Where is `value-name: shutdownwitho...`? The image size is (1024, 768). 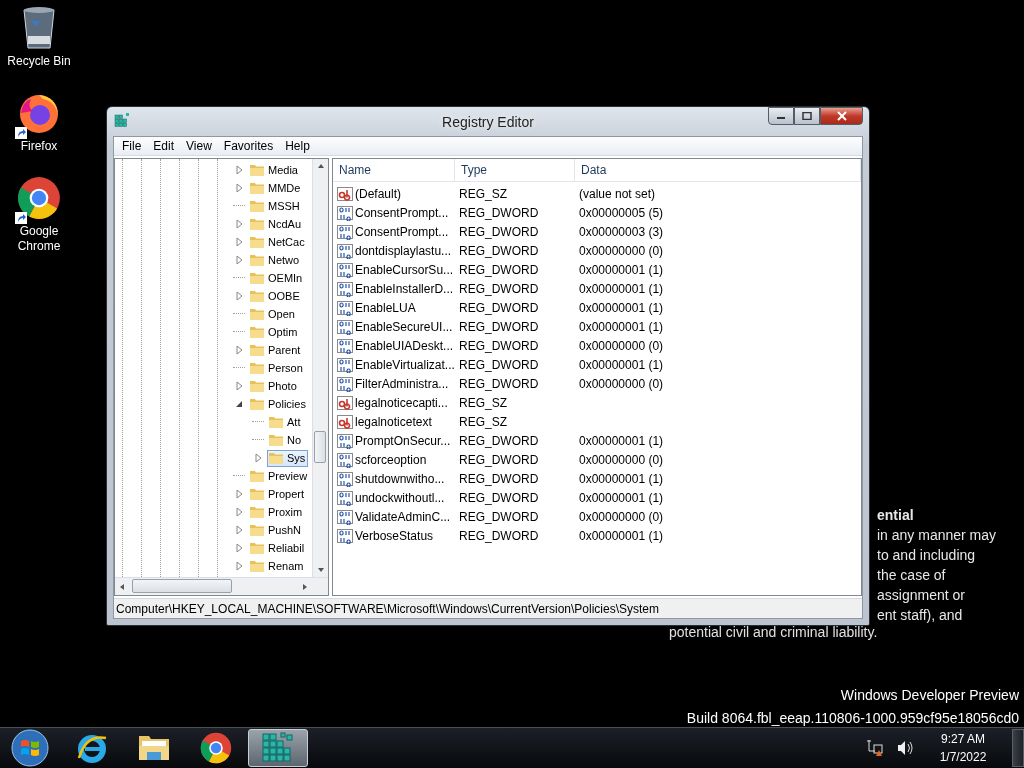
value-name: shutdownwitho... is located at coordinates (400, 478).